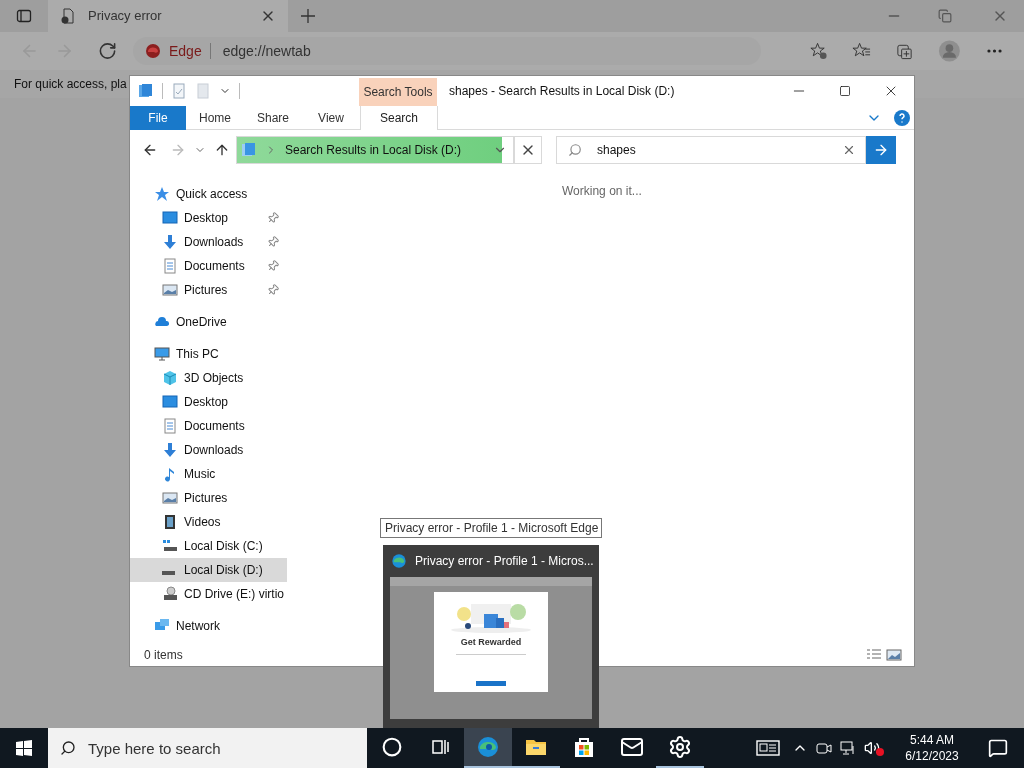  What do you see at coordinates (150, 150) in the screenshot?
I see `back-icon` at bounding box center [150, 150].